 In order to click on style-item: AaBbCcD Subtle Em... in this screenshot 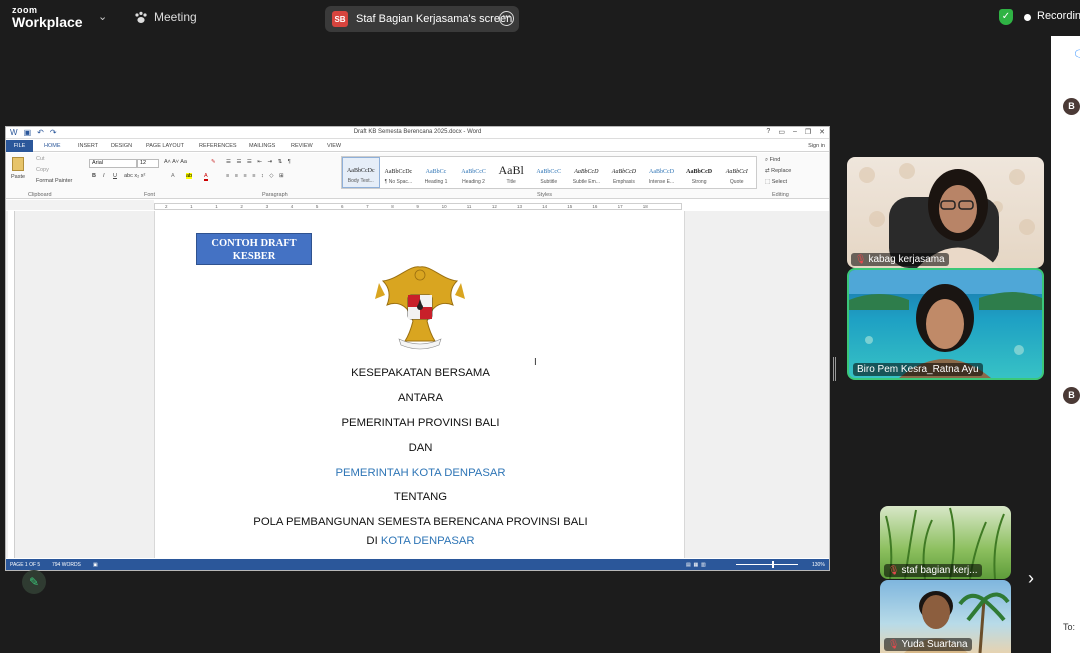, I will do `click(587, 172)`.